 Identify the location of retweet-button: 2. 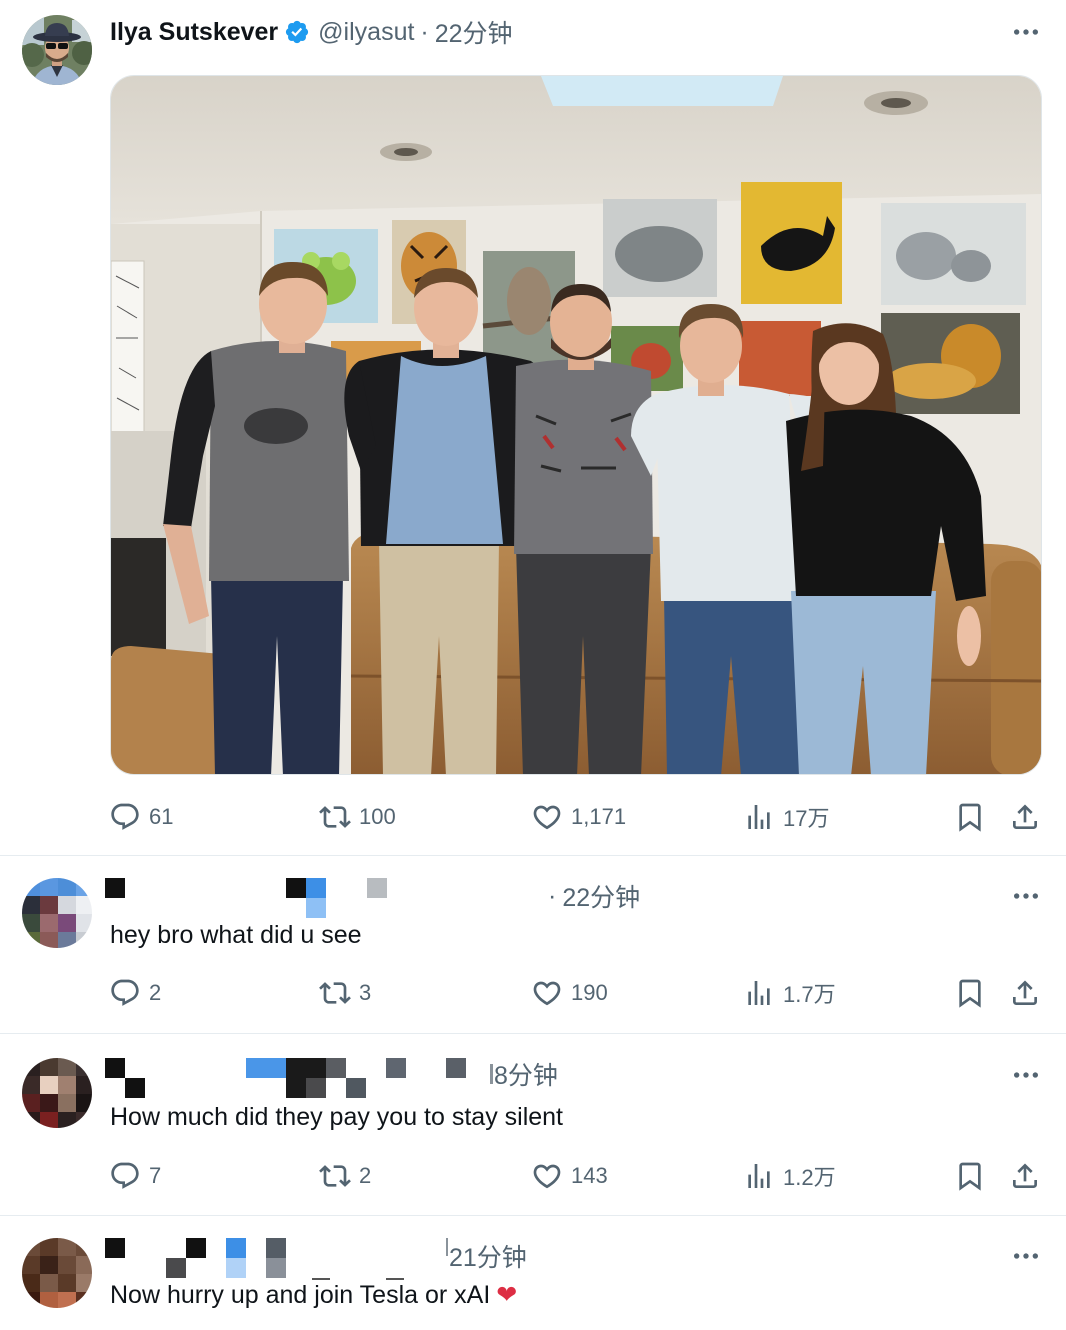
(345, 1176).